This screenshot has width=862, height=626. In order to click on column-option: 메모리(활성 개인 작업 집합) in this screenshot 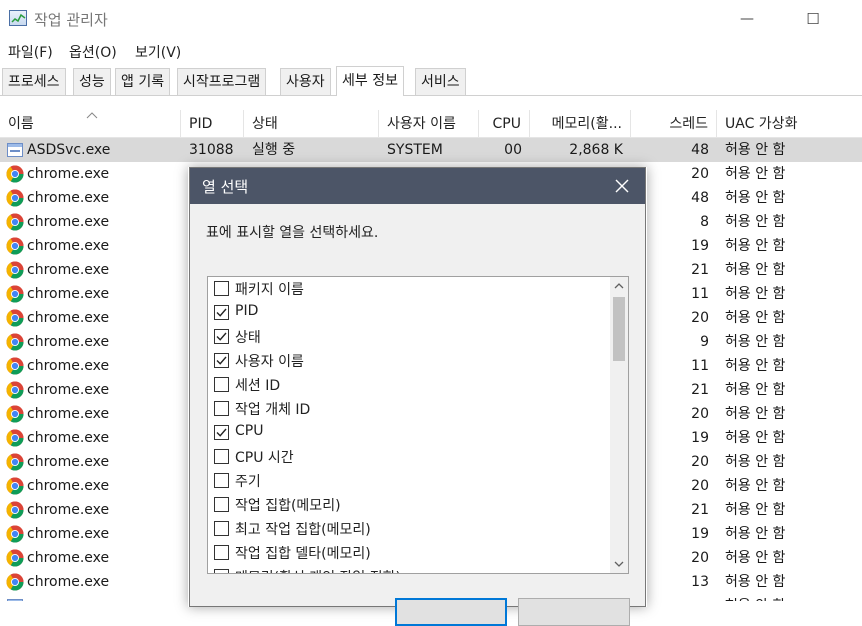, I will do `click(411, 569)`.